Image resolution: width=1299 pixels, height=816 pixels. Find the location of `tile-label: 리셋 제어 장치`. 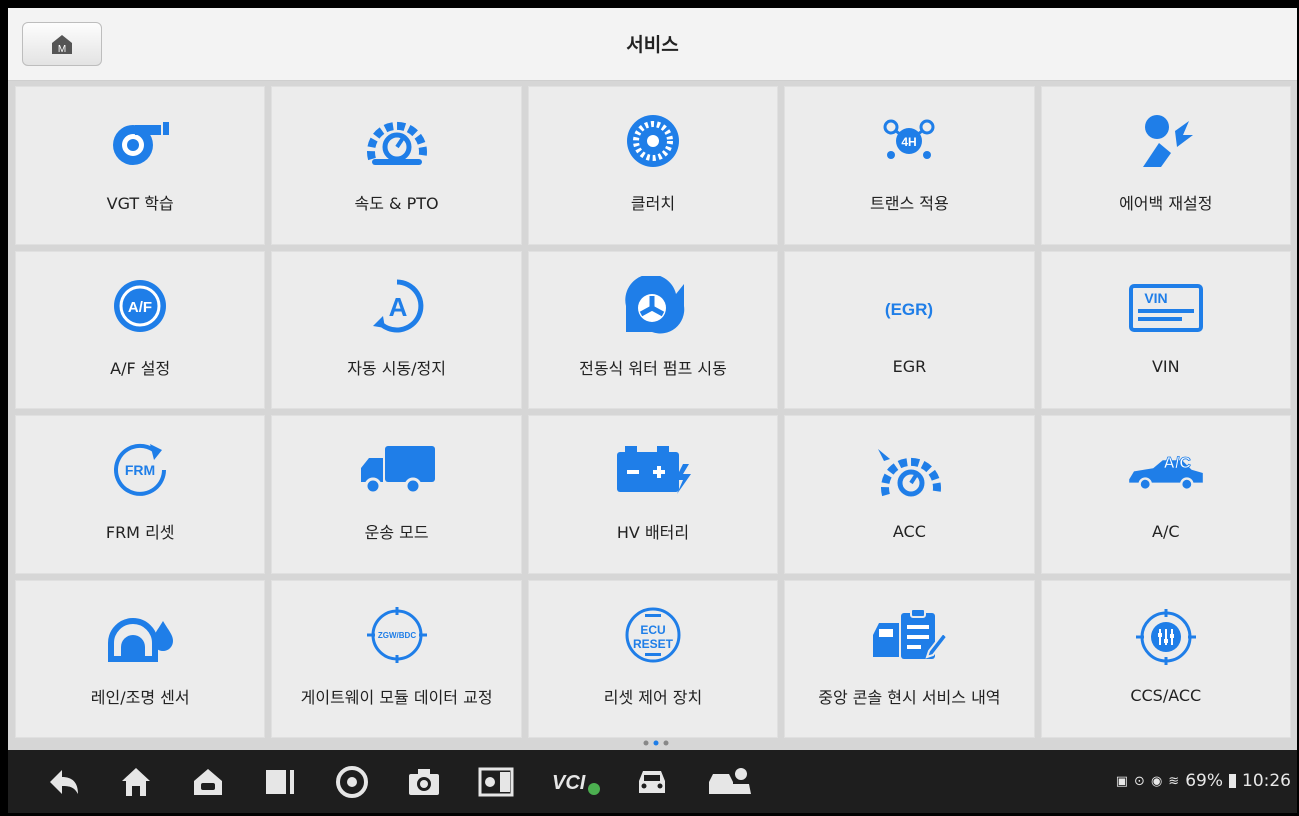

tile-label: 리셋 제어 장치 is located at coordinates (653, 697).